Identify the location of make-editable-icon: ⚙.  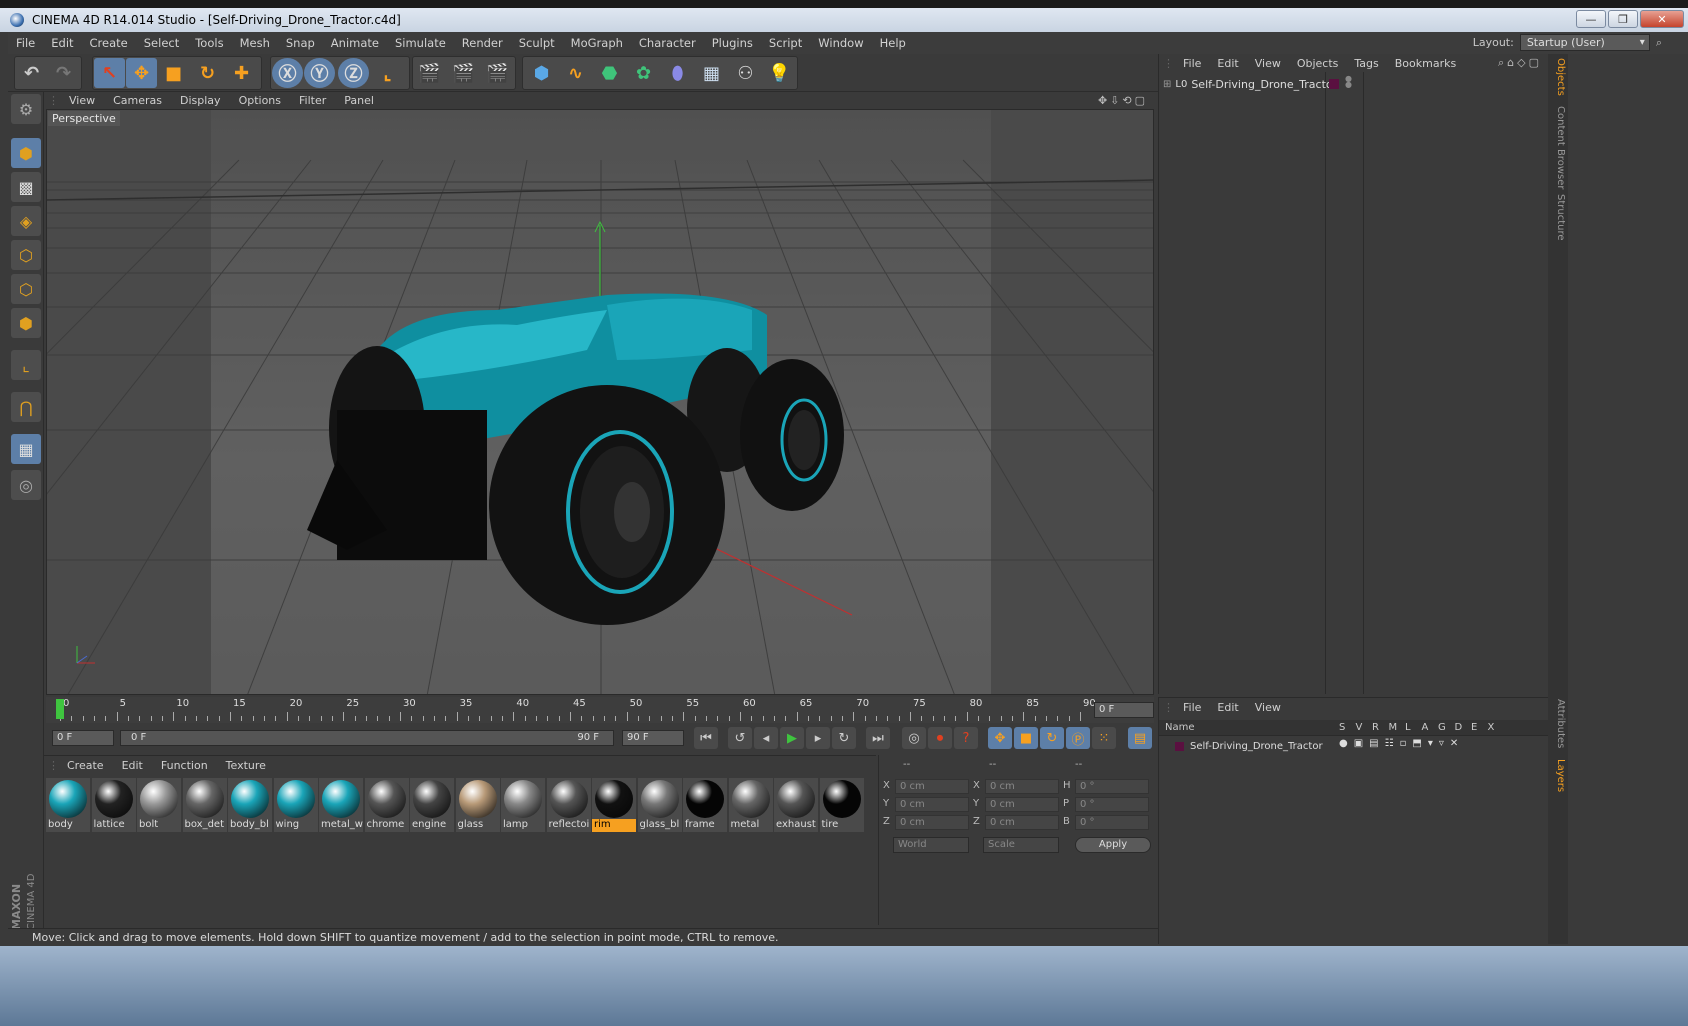
(26, 109).